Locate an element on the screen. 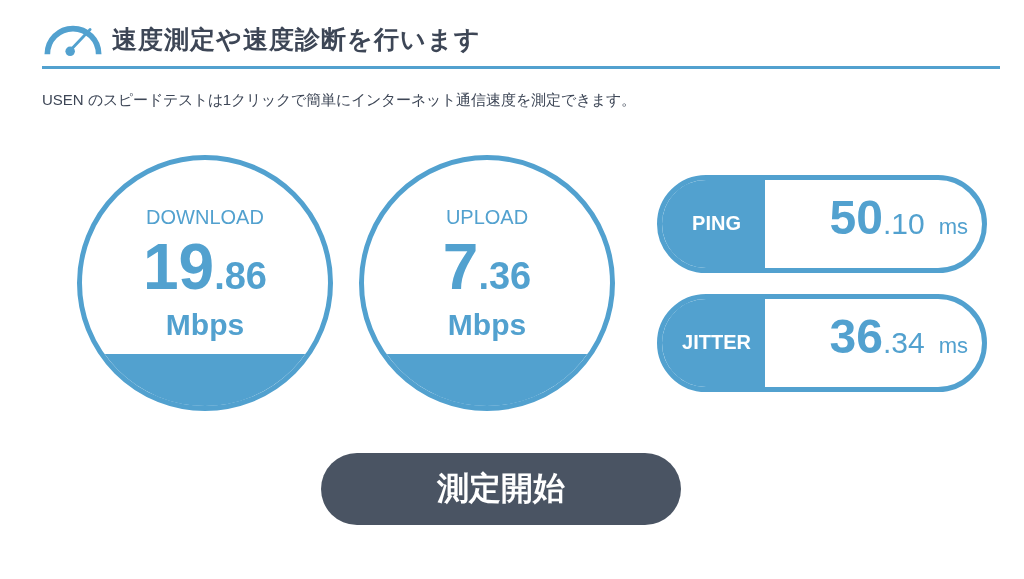  stat-value: 50.10 is located at coordinates (877, 219).